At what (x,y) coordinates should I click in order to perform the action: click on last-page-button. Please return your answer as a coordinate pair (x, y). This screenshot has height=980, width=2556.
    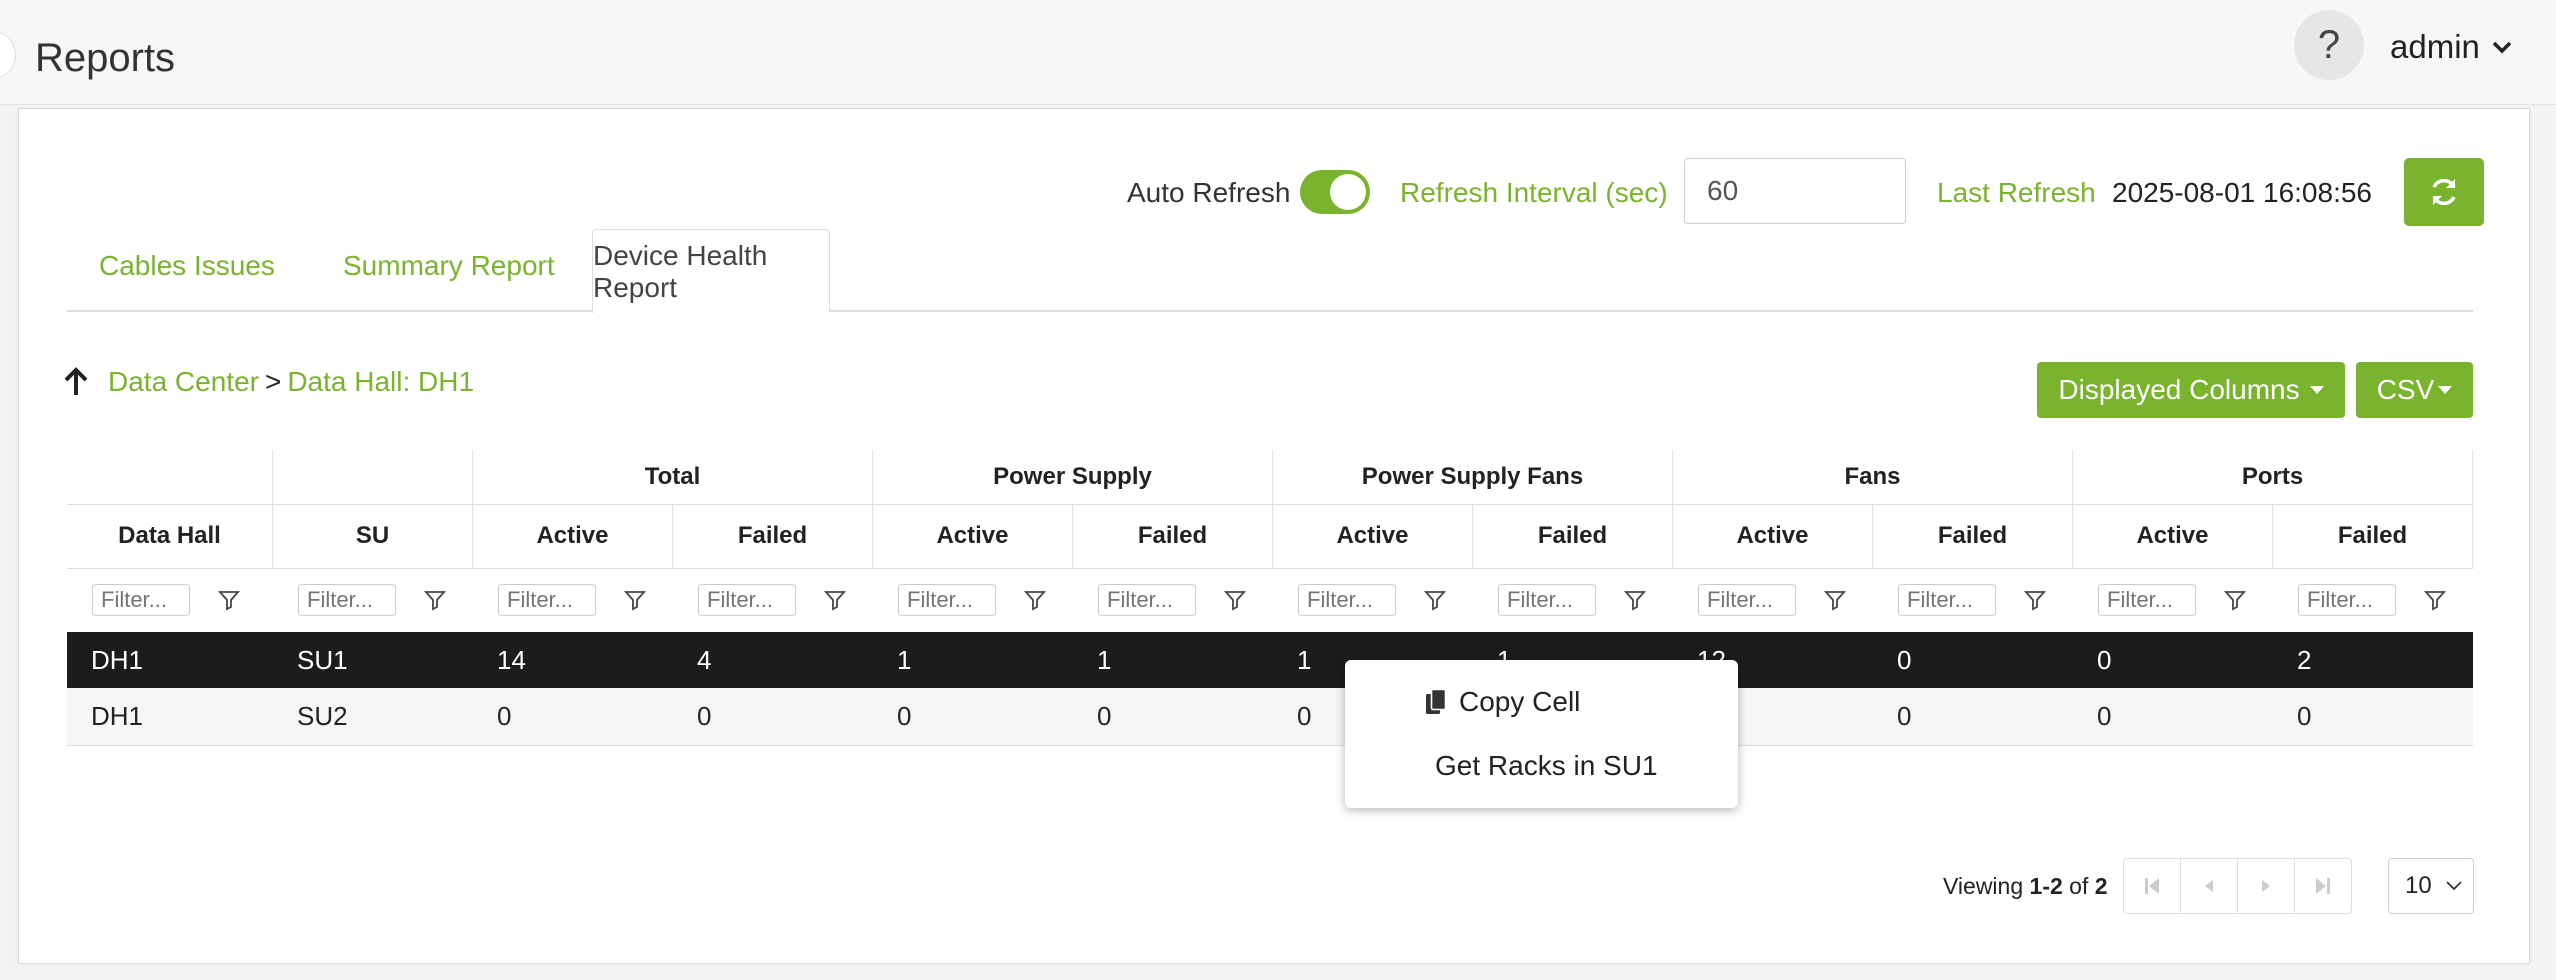
    Looking at the image, I should click on (2323, 886).